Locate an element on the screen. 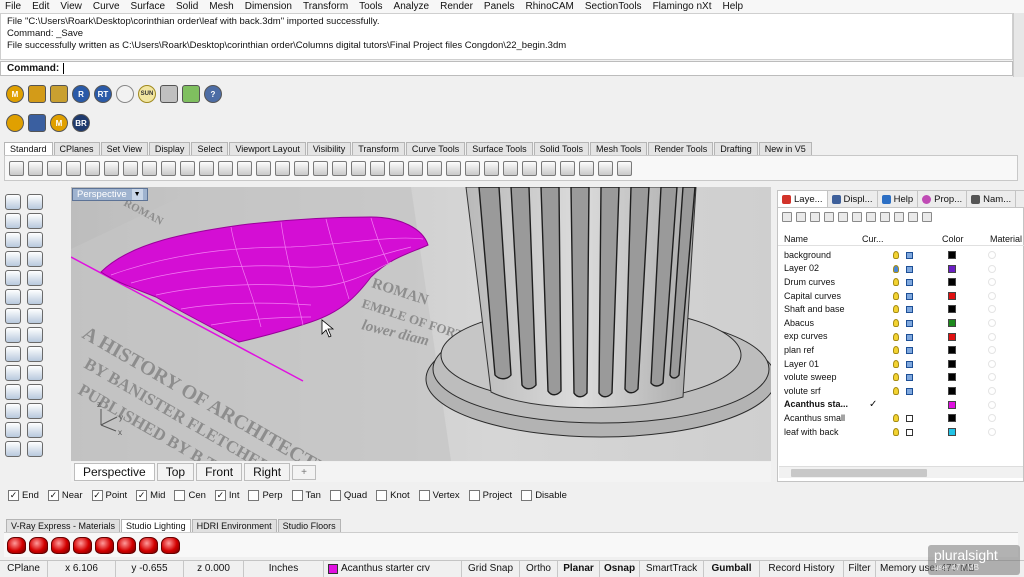 This screenshot has width=1024, height=577. menu-solid: Solid is located at coordinates (187, 6).